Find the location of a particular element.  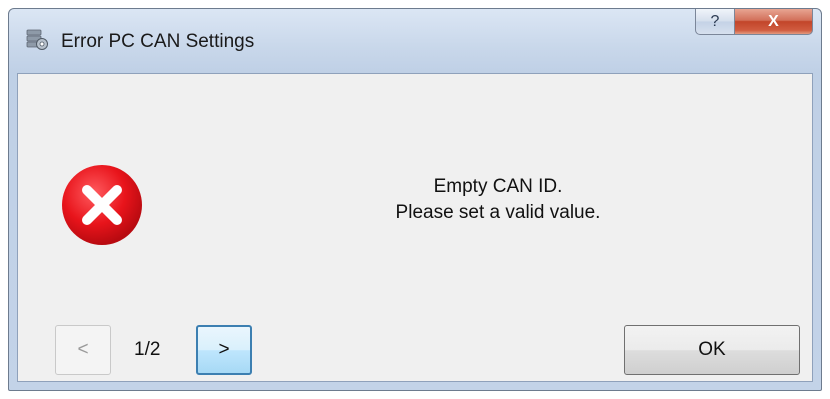

ok-button: OK is located at coordinates (712, 350).